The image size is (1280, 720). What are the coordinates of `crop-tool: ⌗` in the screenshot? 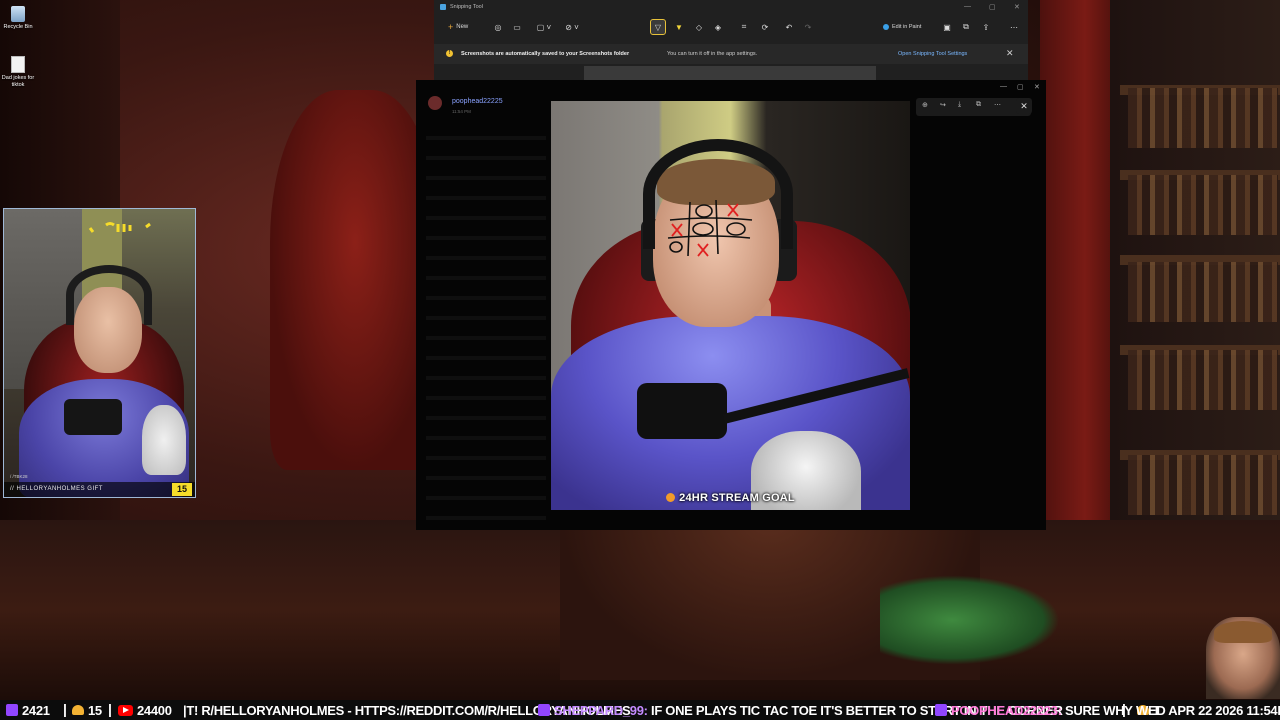 It's located at (744, 27).